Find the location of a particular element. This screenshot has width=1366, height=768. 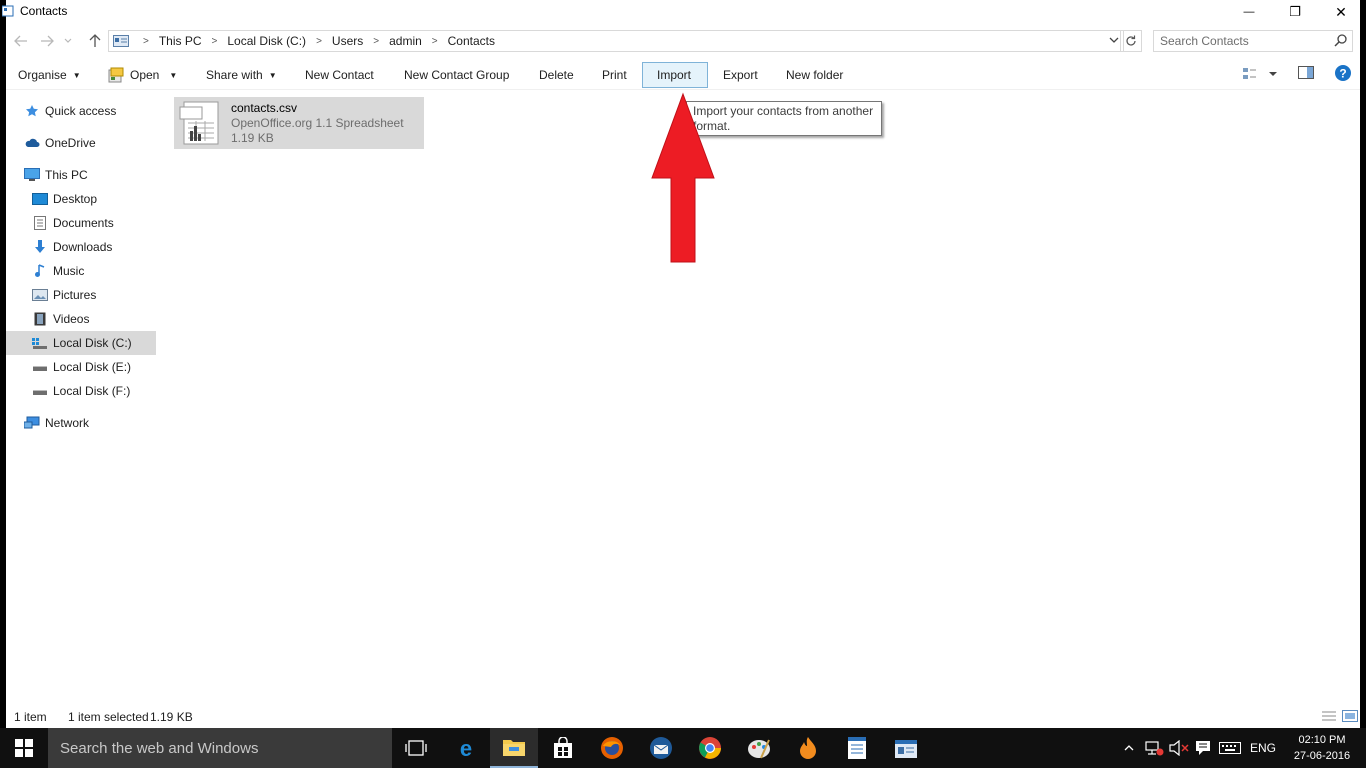

network-disconnected-icon is located at coordinates (1154, 748).